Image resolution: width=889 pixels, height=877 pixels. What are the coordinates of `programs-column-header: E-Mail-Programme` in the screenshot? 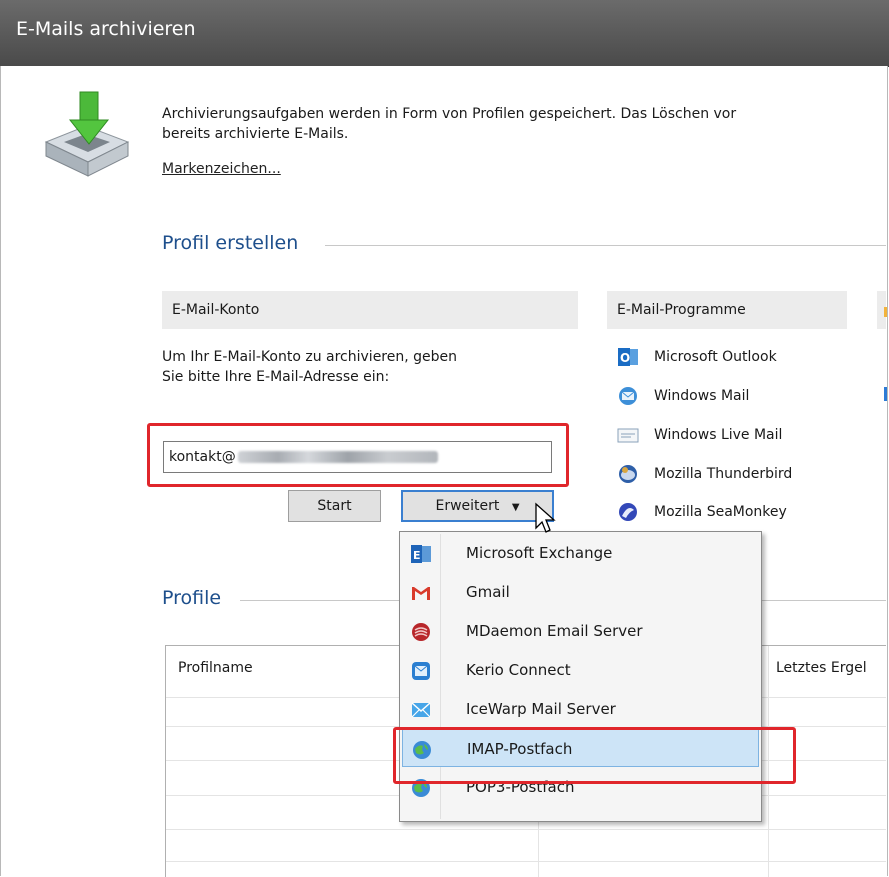 It's located at (727, 310).